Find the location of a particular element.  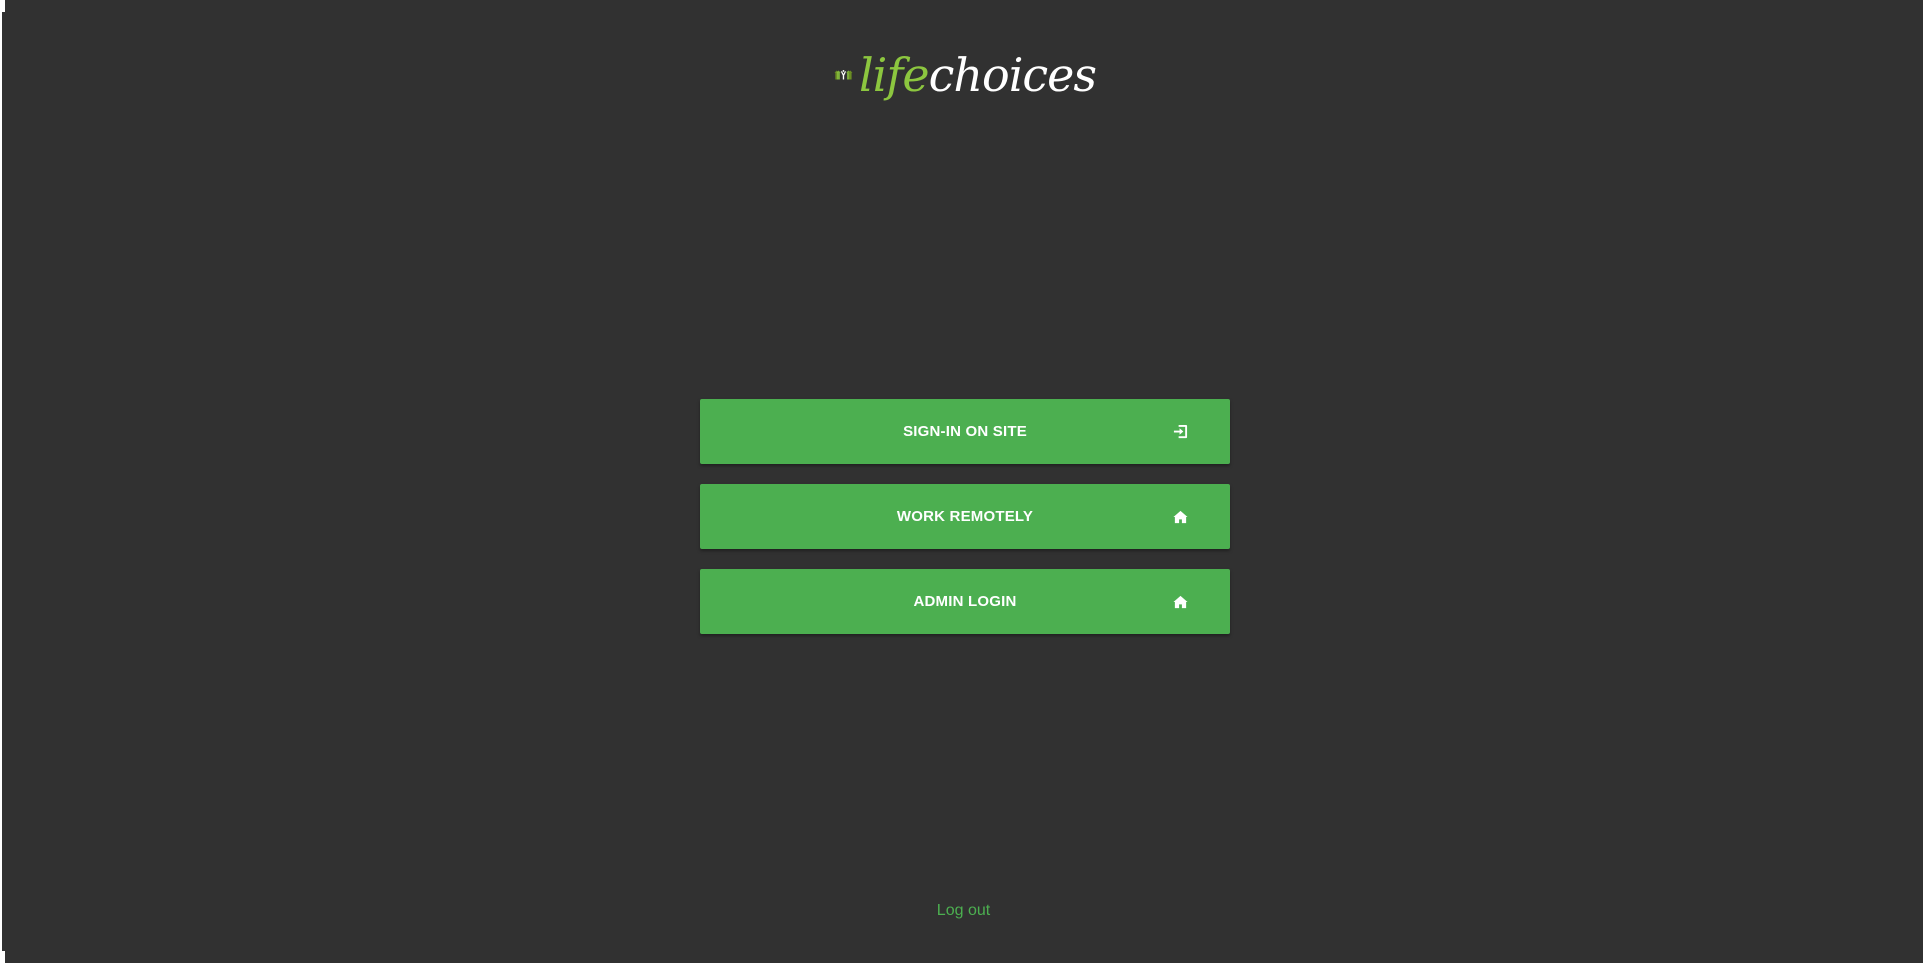

work-remotely-button: WORK REMOTELY is located at coordinates (965, 516).